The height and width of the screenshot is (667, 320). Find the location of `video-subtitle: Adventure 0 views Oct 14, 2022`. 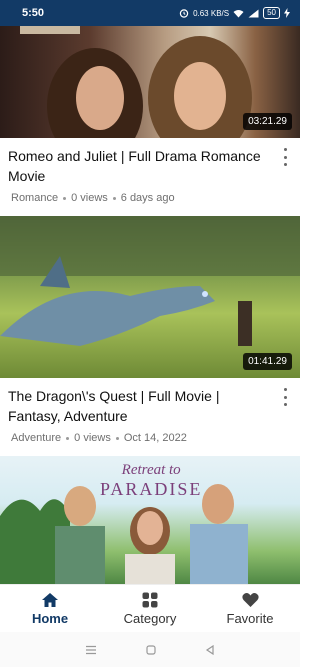

video-subtitle: Adventure 0 views Oct 14, 2022 is located at coordinates (140, 438).